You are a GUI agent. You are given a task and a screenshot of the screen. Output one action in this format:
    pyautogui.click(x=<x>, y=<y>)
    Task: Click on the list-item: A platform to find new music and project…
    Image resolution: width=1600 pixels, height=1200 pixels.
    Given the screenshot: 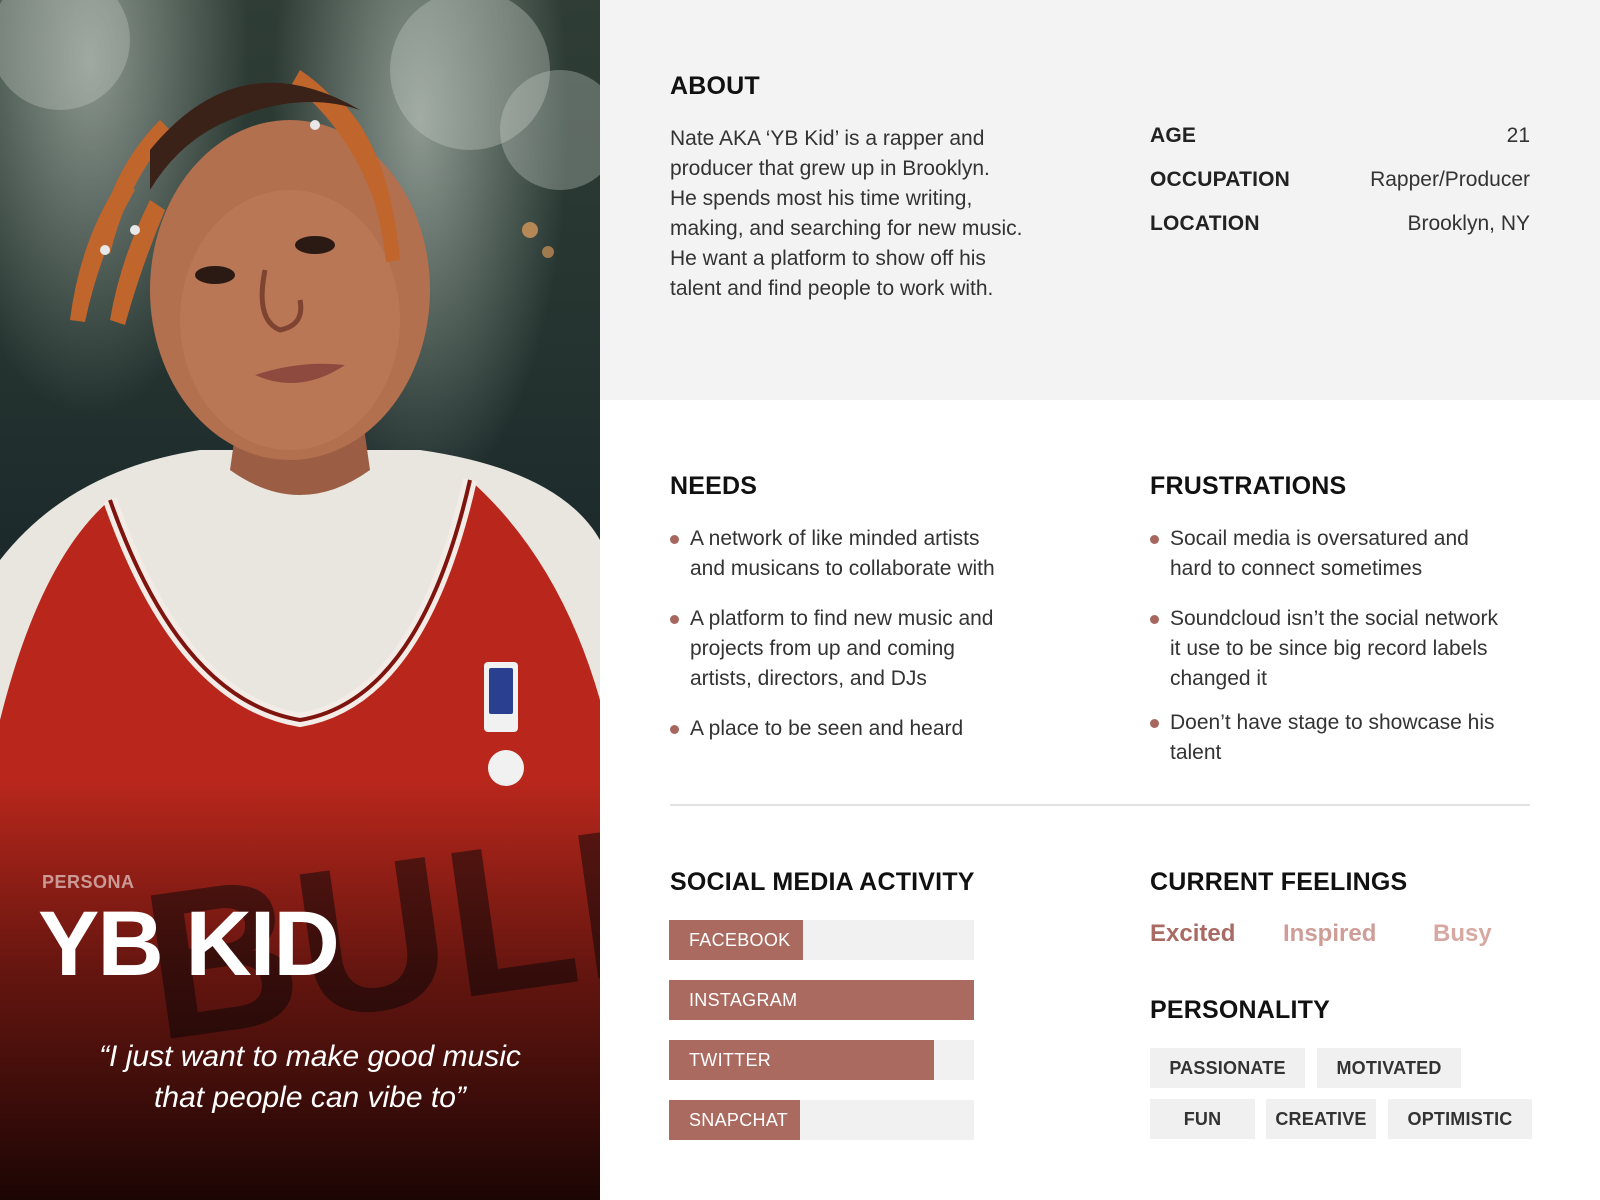 What is the action you would take?
    pyautogui.click(x=870, y=649)
    